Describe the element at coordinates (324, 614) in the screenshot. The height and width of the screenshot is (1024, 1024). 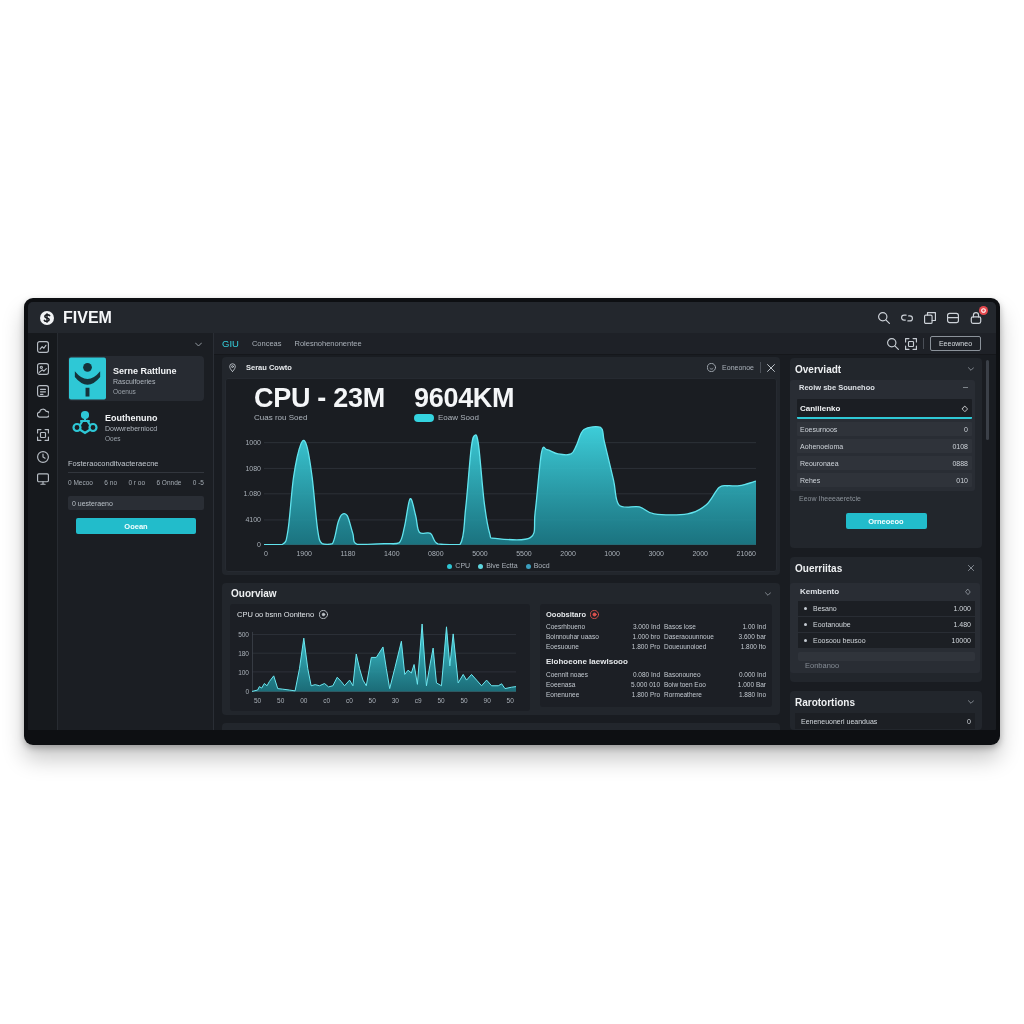
I see `ring-icon` at that location.